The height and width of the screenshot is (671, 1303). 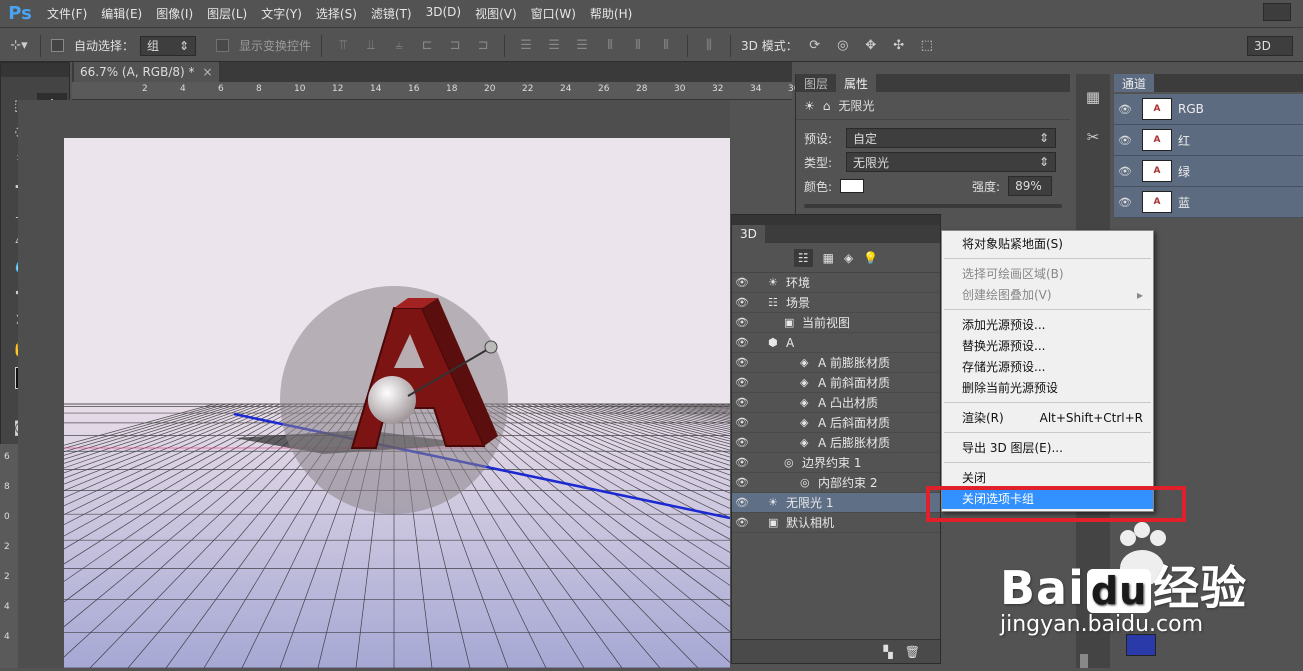 What do you see at coordinates (836, 383) in the screenshot?
I see `3d-layer-row: 👁 ◈ A 前斜面材质` at bounding box center [836, 383].